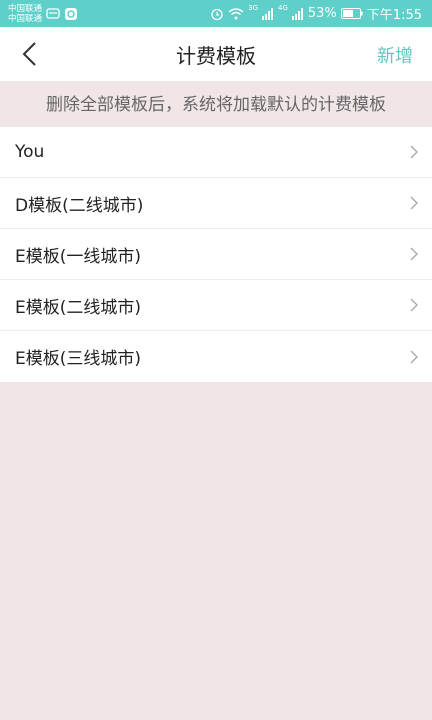 The image size is (432, 720). I want to click on add-template-button: 新增, so click(395, 55).